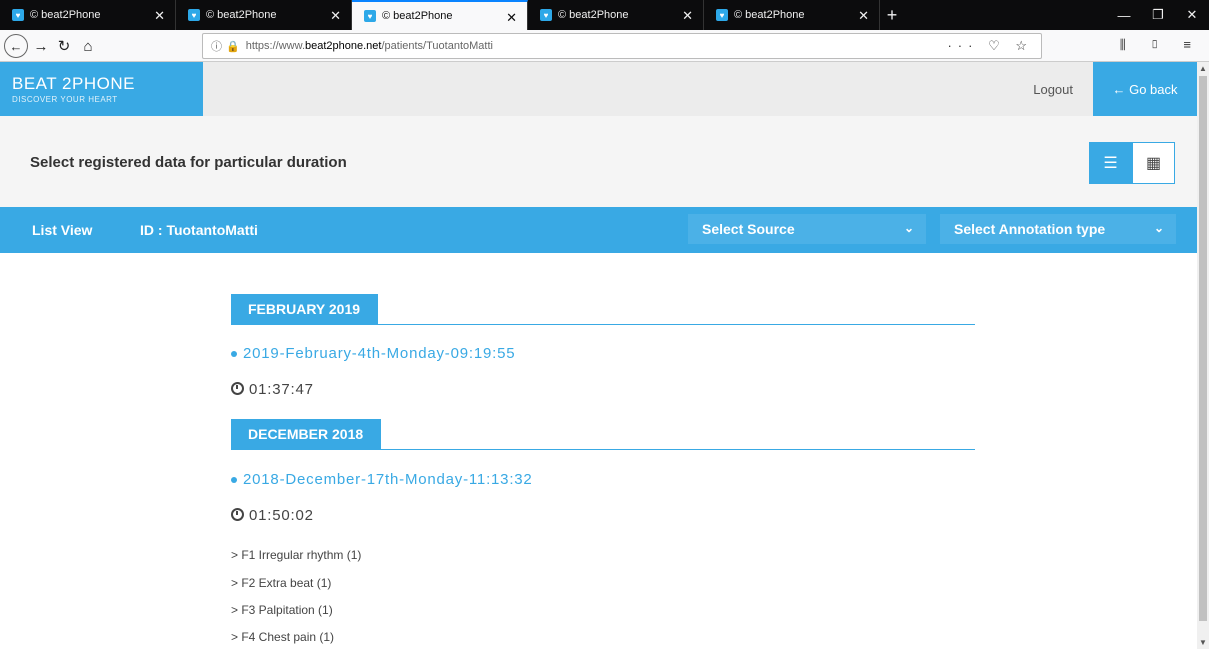 The height and width of the screenshot is (649, 1209). I want to click on list-view-label: List View, so click(62, 230).